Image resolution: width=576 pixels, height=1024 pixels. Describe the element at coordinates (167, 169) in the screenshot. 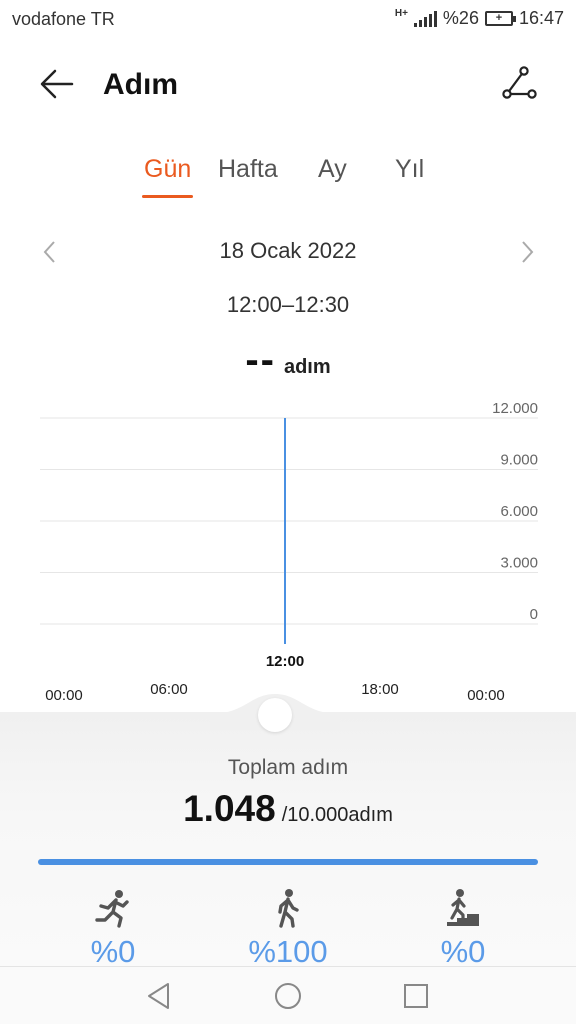

I see `tab-day: Gün` at that location.